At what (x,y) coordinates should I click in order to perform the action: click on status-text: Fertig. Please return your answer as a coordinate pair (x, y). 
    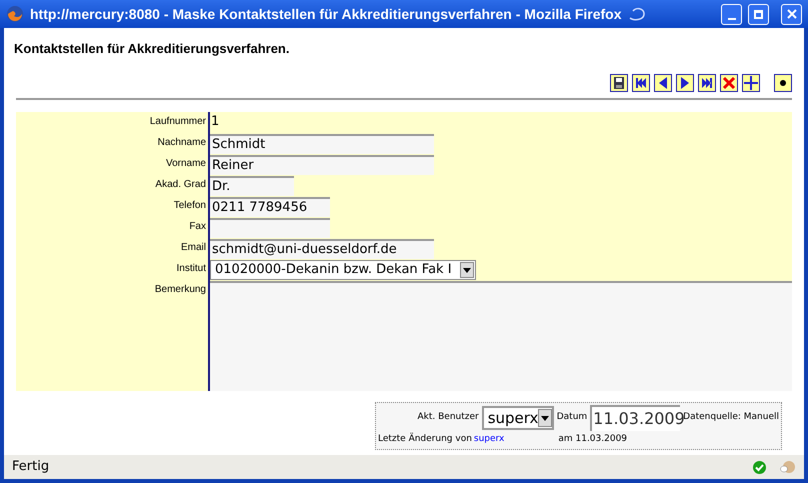
    Looking at the image, I should click on (31, 467).